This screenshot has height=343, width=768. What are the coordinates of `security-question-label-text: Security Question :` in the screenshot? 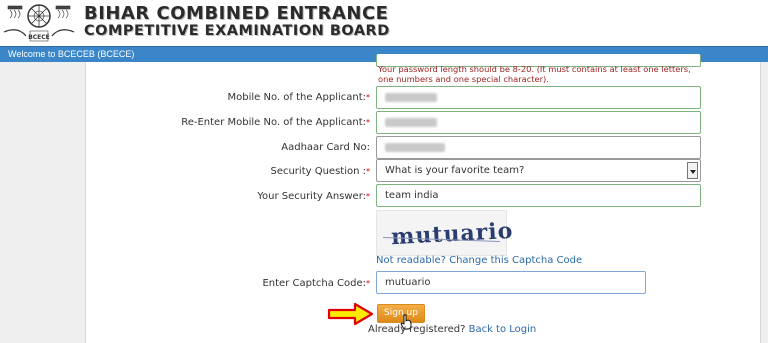 It's located at (318, 171).